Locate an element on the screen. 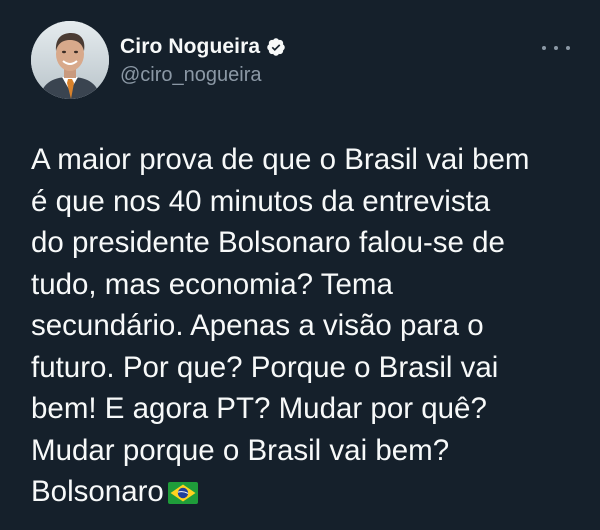 The width and height of the screenshot is (600, 530). more-options-icon is located at coordinates (556, 48).